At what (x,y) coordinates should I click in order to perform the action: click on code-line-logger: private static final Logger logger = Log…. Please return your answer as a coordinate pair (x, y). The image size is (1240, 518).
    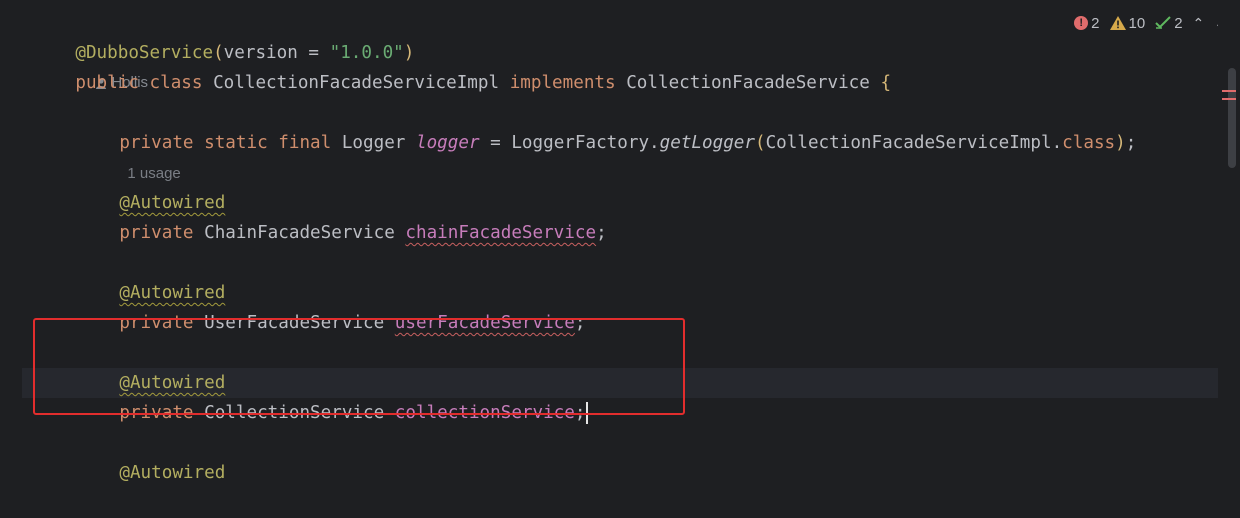
    Looking at the image, I should click on (606, 140).